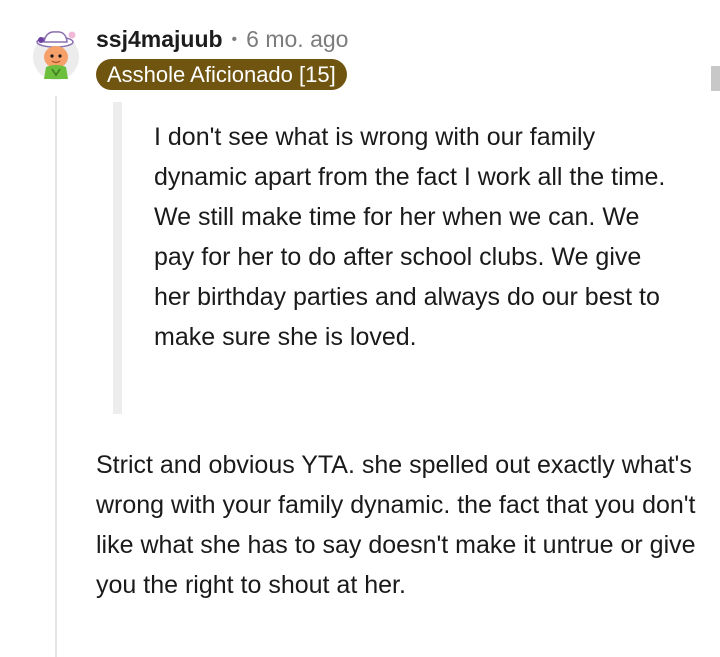 The width and height of the screenshot is (720, 657). I want to click on comment-header: ssj4majuub • 6 mo. ago, so click(222, 39).